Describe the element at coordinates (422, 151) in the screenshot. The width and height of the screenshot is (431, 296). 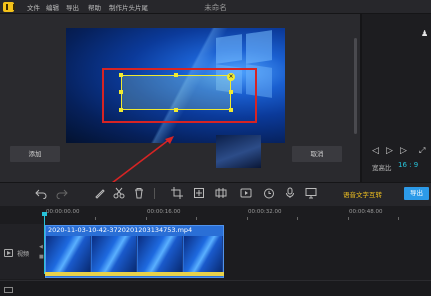
I see `fullscreen-icon: ⤢` at that location.